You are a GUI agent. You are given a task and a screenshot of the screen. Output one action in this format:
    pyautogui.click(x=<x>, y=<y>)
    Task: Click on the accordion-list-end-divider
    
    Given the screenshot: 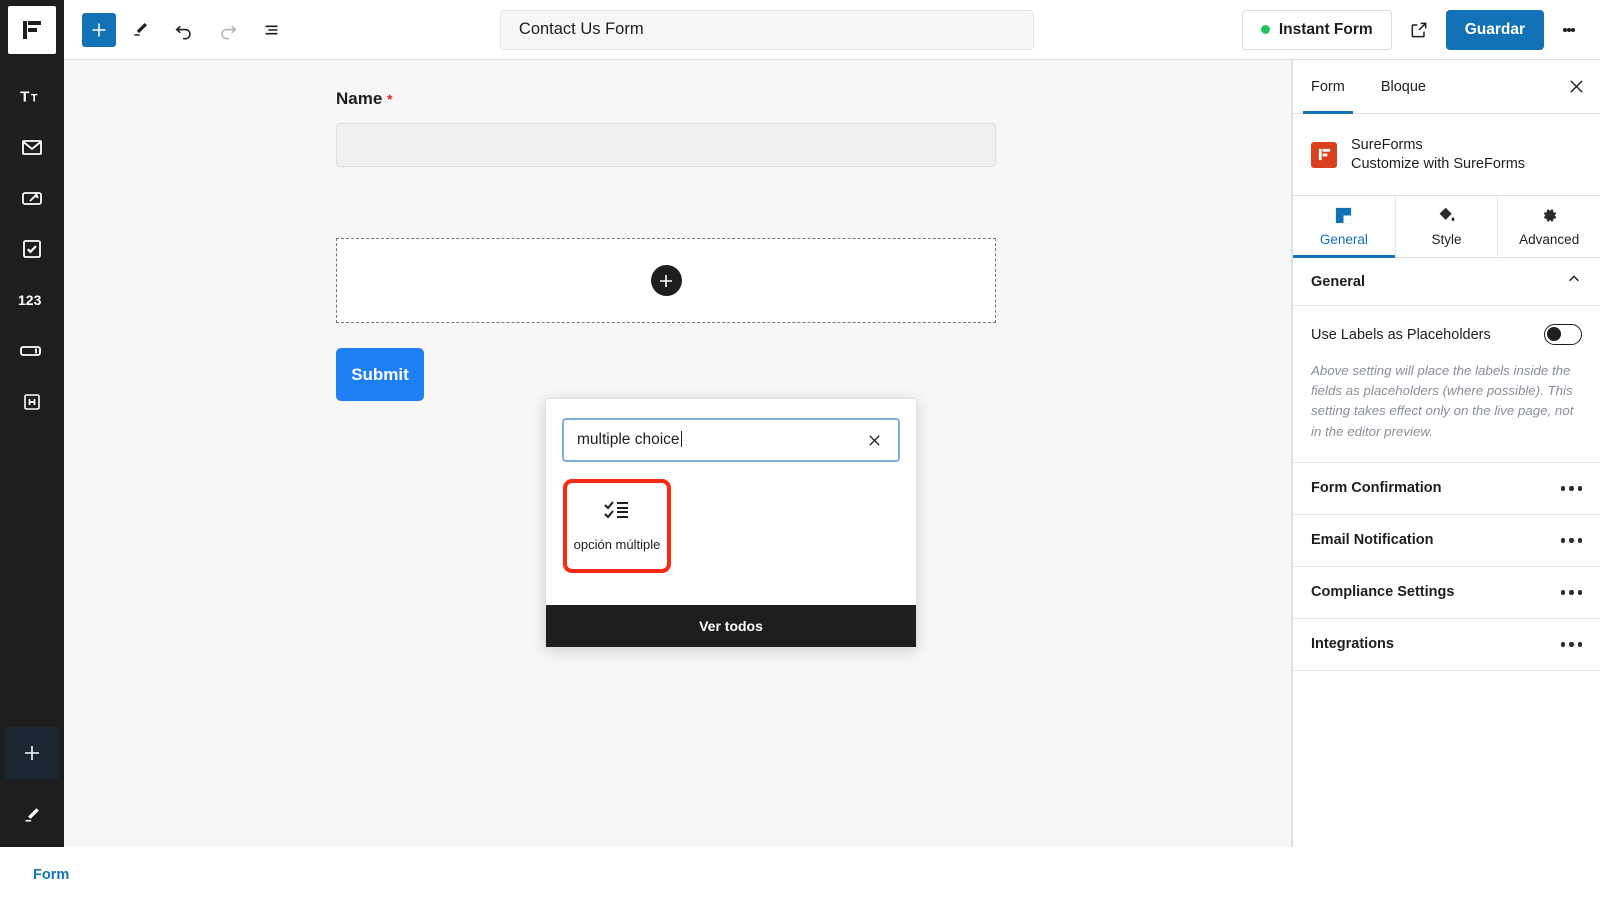 What is the action you would take?
    pyautogui.click(x=1446, y=670)
    